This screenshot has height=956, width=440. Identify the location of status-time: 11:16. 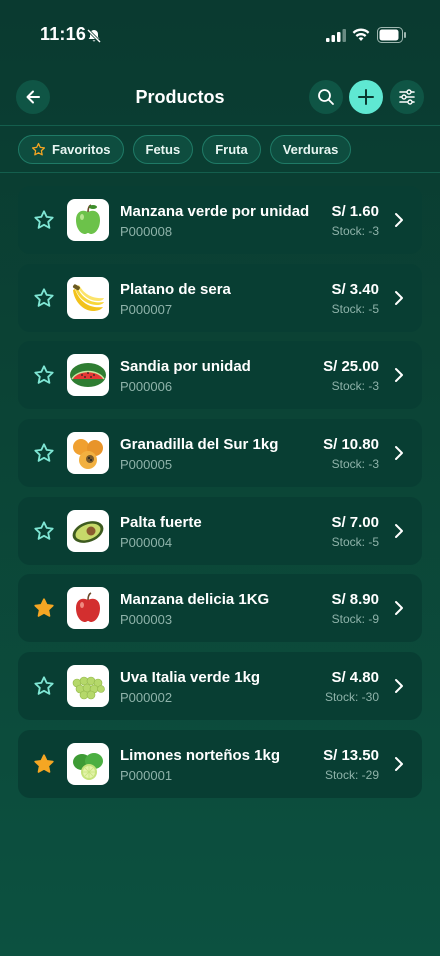
(63, 34).